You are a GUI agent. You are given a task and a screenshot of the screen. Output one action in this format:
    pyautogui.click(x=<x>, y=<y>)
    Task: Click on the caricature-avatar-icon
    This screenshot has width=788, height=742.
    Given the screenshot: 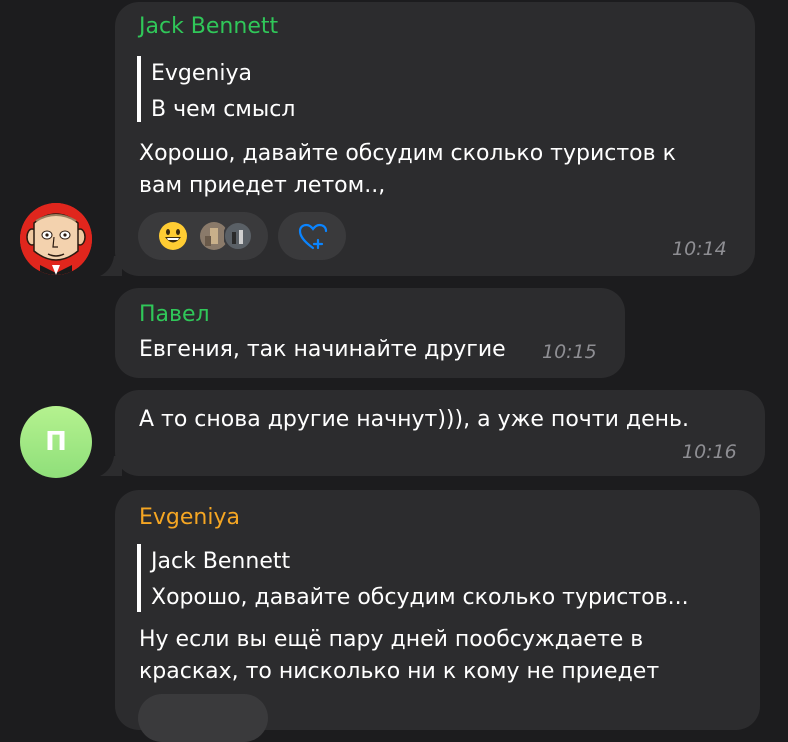 What is the action you would take?
    pyautogui.click(x=56, y=239)
    